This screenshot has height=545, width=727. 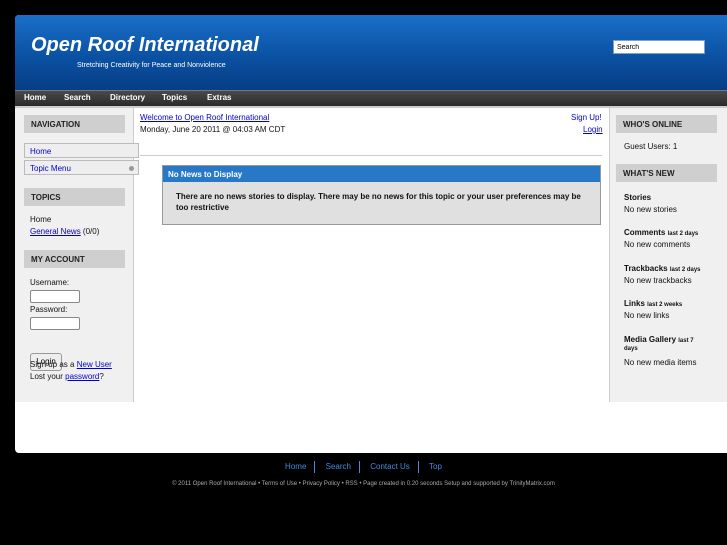 I want to click on welcome-link: Welcome to Open Roof International, so click(x=204, y=117).